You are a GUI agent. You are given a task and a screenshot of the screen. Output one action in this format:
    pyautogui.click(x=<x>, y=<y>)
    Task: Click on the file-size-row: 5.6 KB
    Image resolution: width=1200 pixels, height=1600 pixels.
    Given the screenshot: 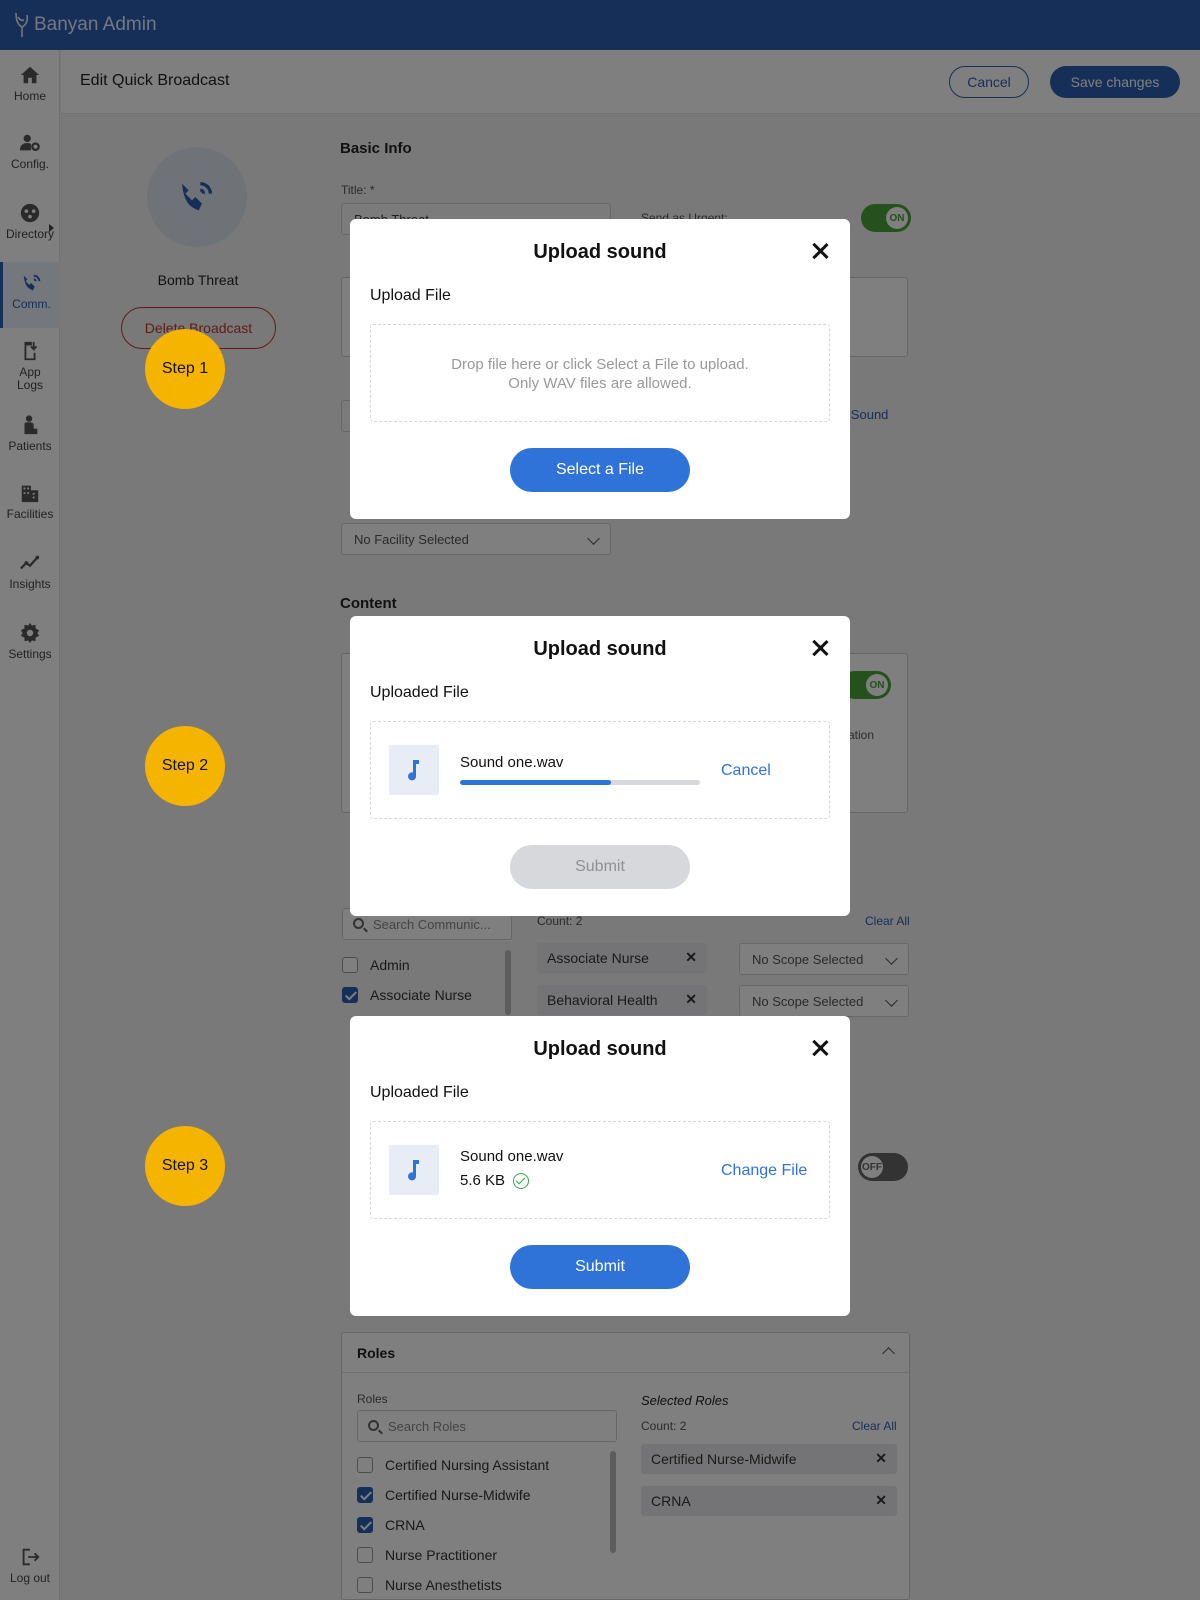 What is the action you would take?
    pyautogui.click(x=495, y=1180)
    